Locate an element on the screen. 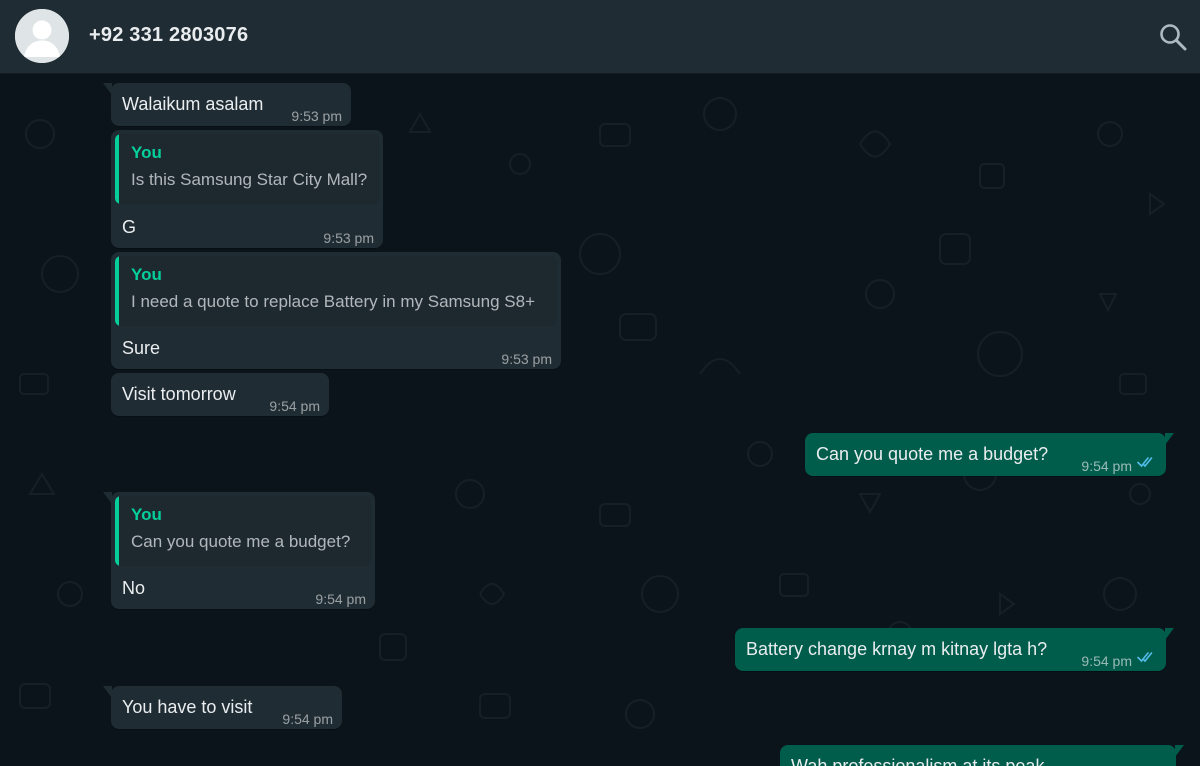  incoming-message: Visit tomorrow 9:54 pm is located at coordinates (220, 394).